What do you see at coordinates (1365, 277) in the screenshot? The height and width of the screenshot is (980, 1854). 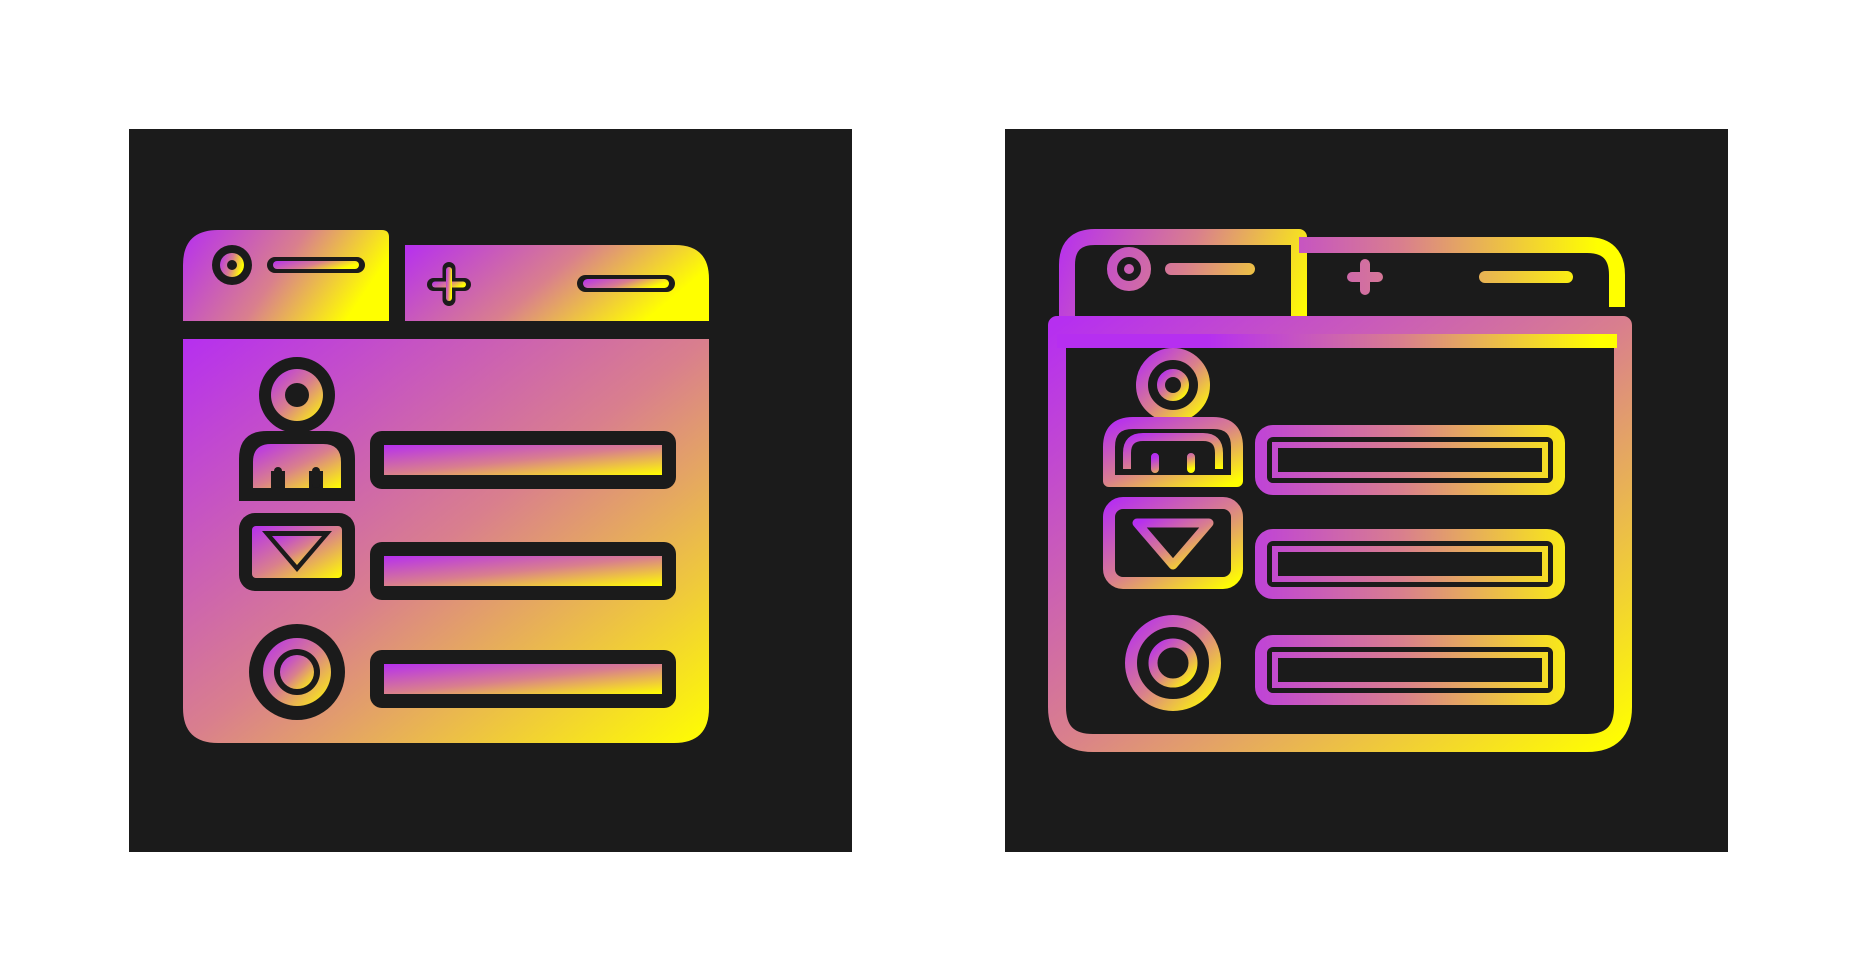 I see `plus-icon` at bounding box center [1365, 277].